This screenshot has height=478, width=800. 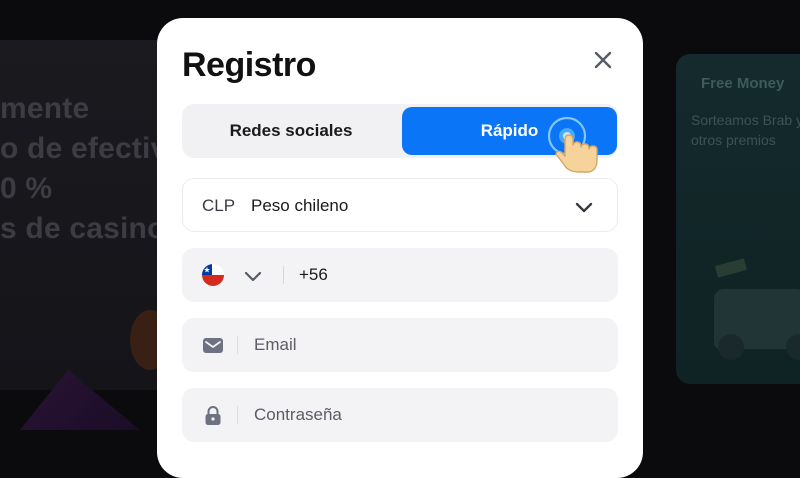 I want to click on currency-select: CLP Peso chileno, so click(x=400, y=205).